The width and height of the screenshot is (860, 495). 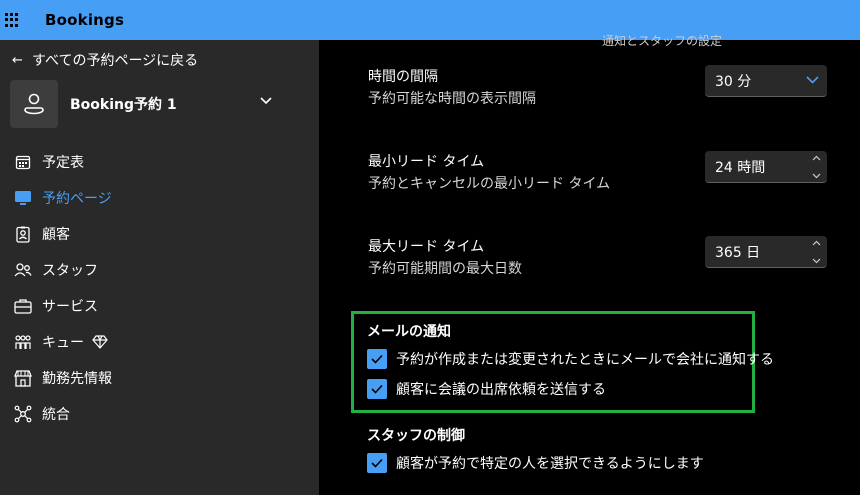 I want to click on select-staff-label: 顧客が予約で特定の人を選択できるようにします, so click(x=550, y=464).